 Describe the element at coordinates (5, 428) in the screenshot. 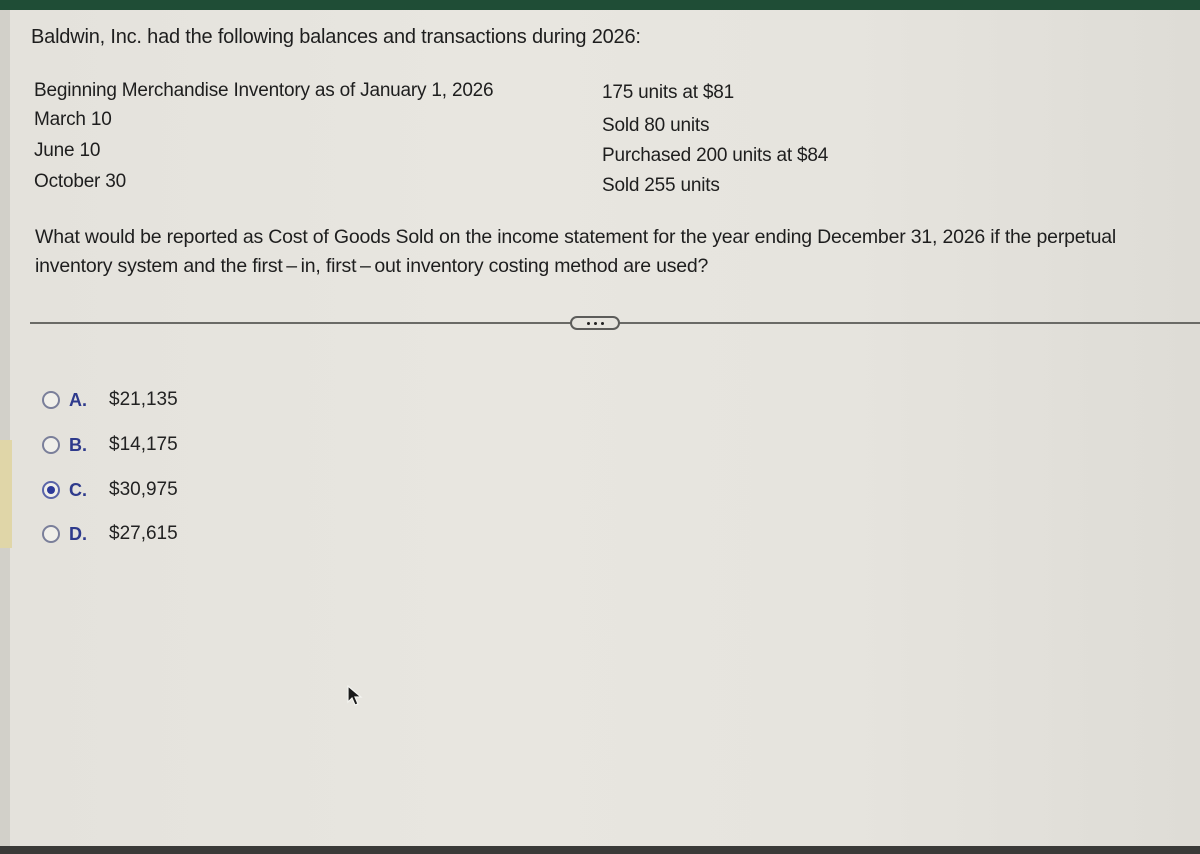

I see `left-edge` at that location.